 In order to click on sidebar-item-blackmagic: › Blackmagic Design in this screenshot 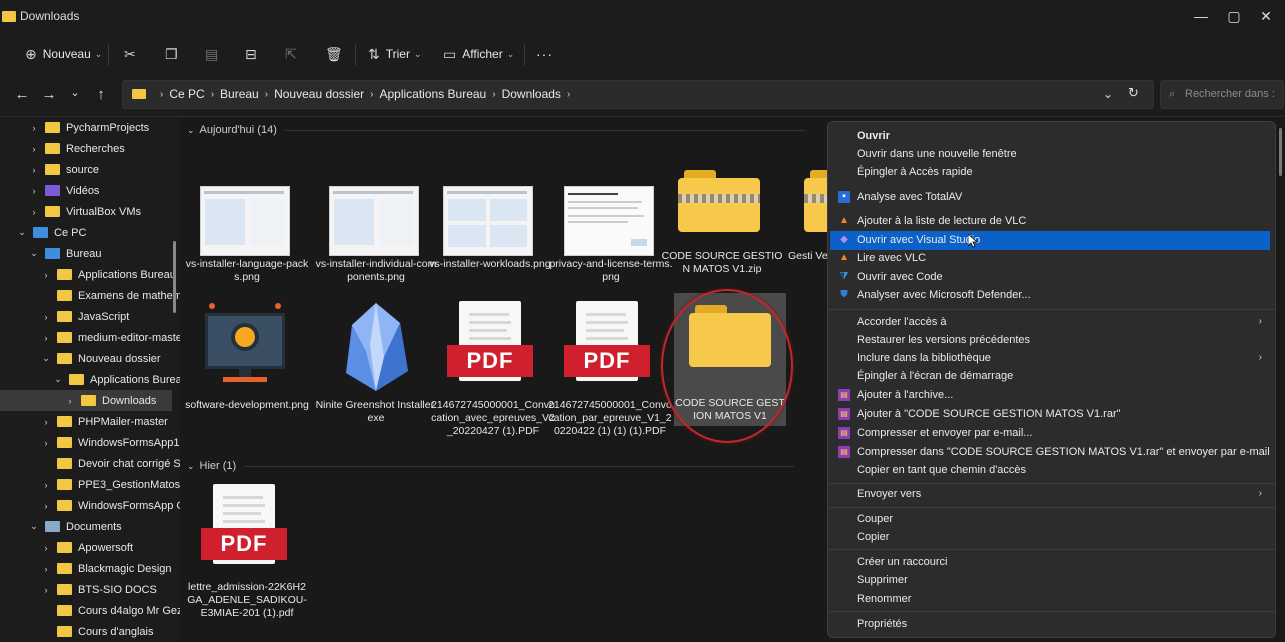, I will do `click(90, 568)`.